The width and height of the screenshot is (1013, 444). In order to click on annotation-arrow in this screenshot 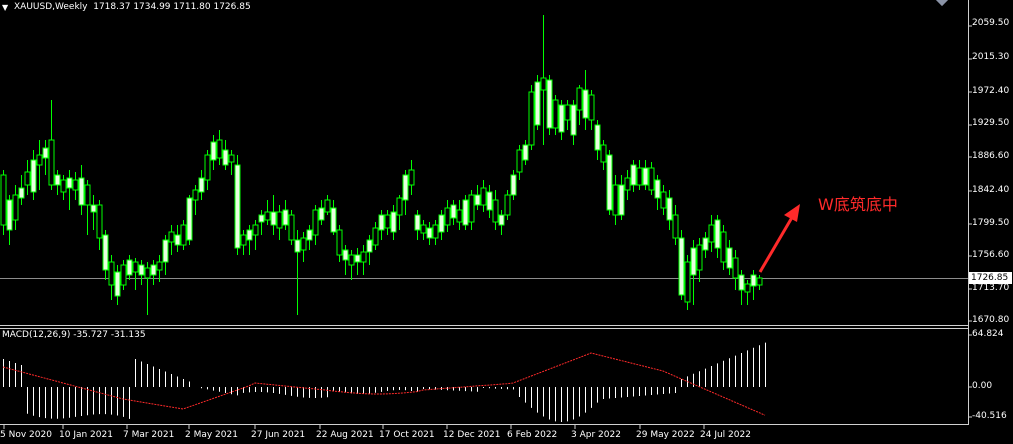, I will do `click(779, 238)`.